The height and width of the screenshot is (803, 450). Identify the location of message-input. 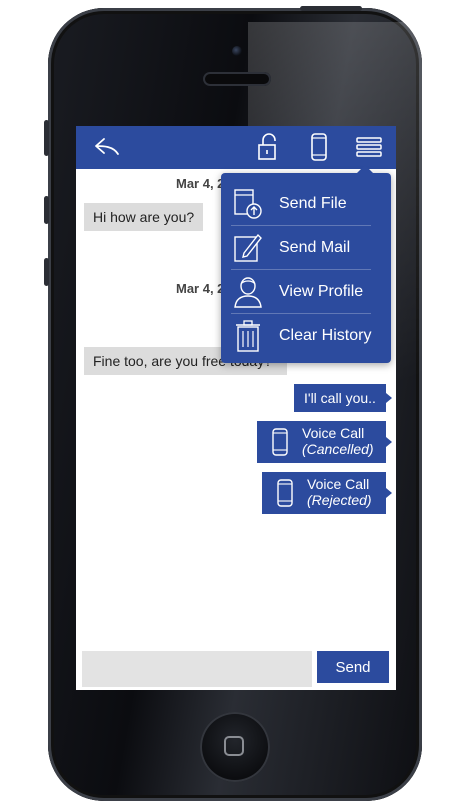
(197, 669).